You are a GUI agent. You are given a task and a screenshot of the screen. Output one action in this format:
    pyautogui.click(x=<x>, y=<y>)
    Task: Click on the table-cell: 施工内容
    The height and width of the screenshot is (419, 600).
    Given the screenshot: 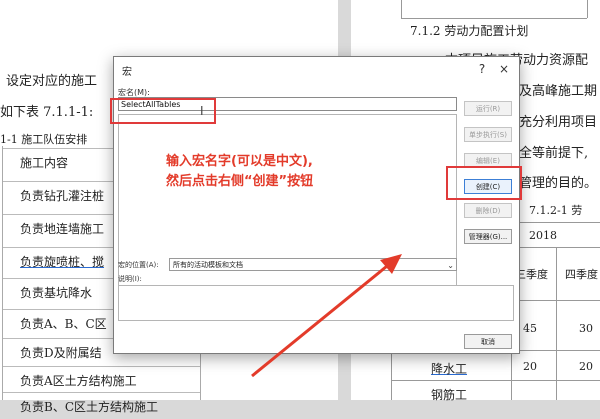 What is the action you would take?
    pyautogui.click(x=44, y=163)
    